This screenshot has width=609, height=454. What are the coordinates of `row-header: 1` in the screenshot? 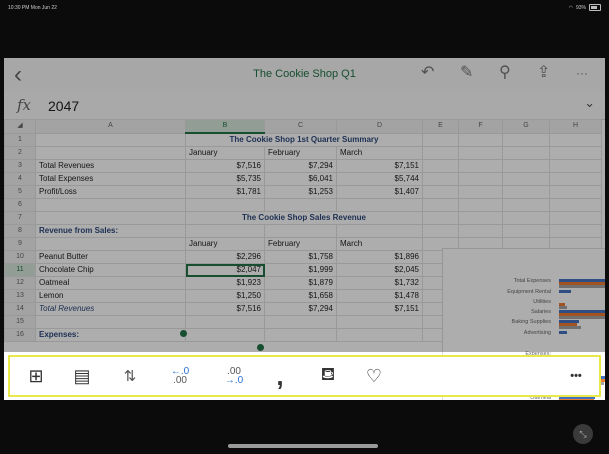 It's located at (20, 139).